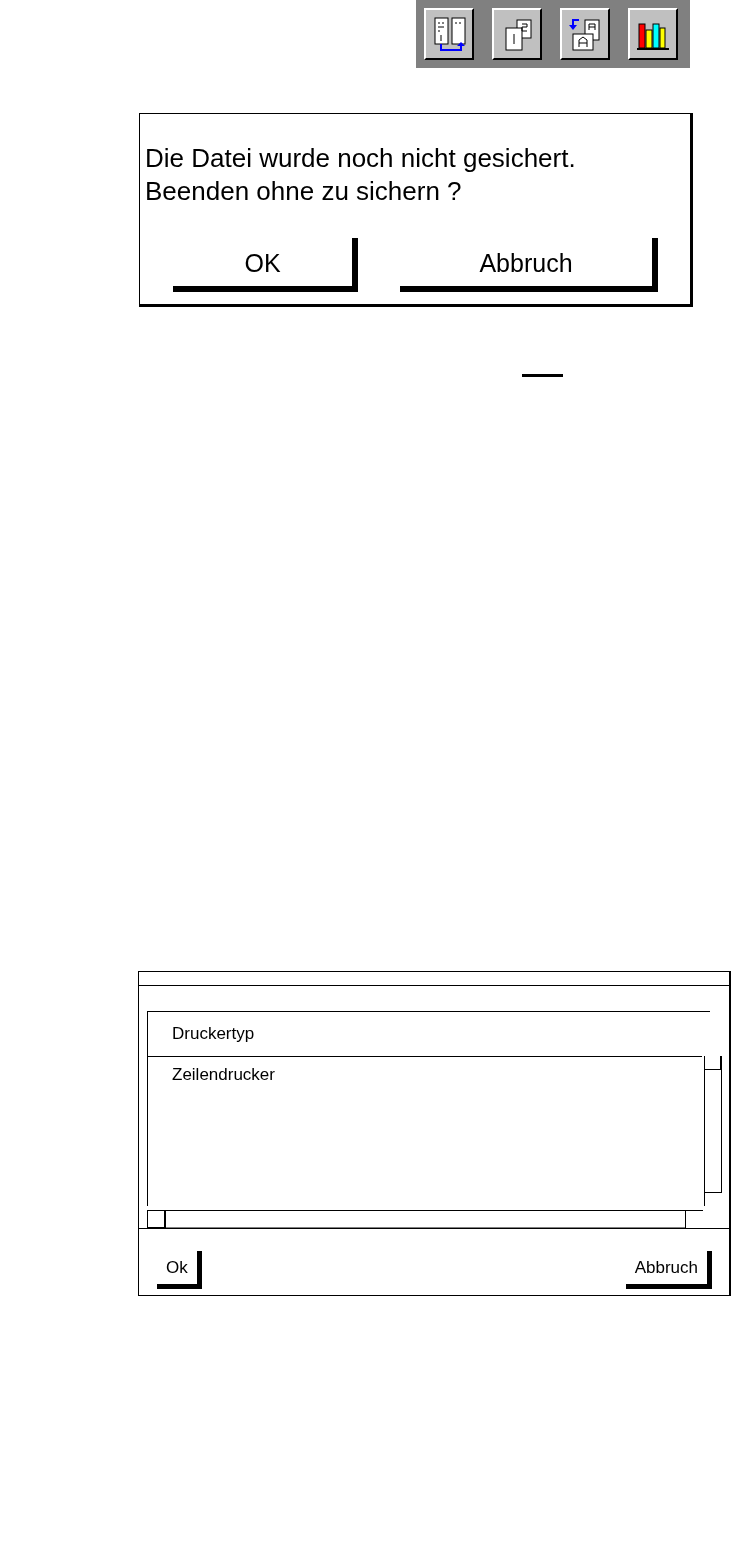 The width and height of the screenshot is (733, 1560). What do you see at coordinates (425, 1219) in the screenshot?
I see `horizontal-scrollbar` at bounding box center [425, 1219].